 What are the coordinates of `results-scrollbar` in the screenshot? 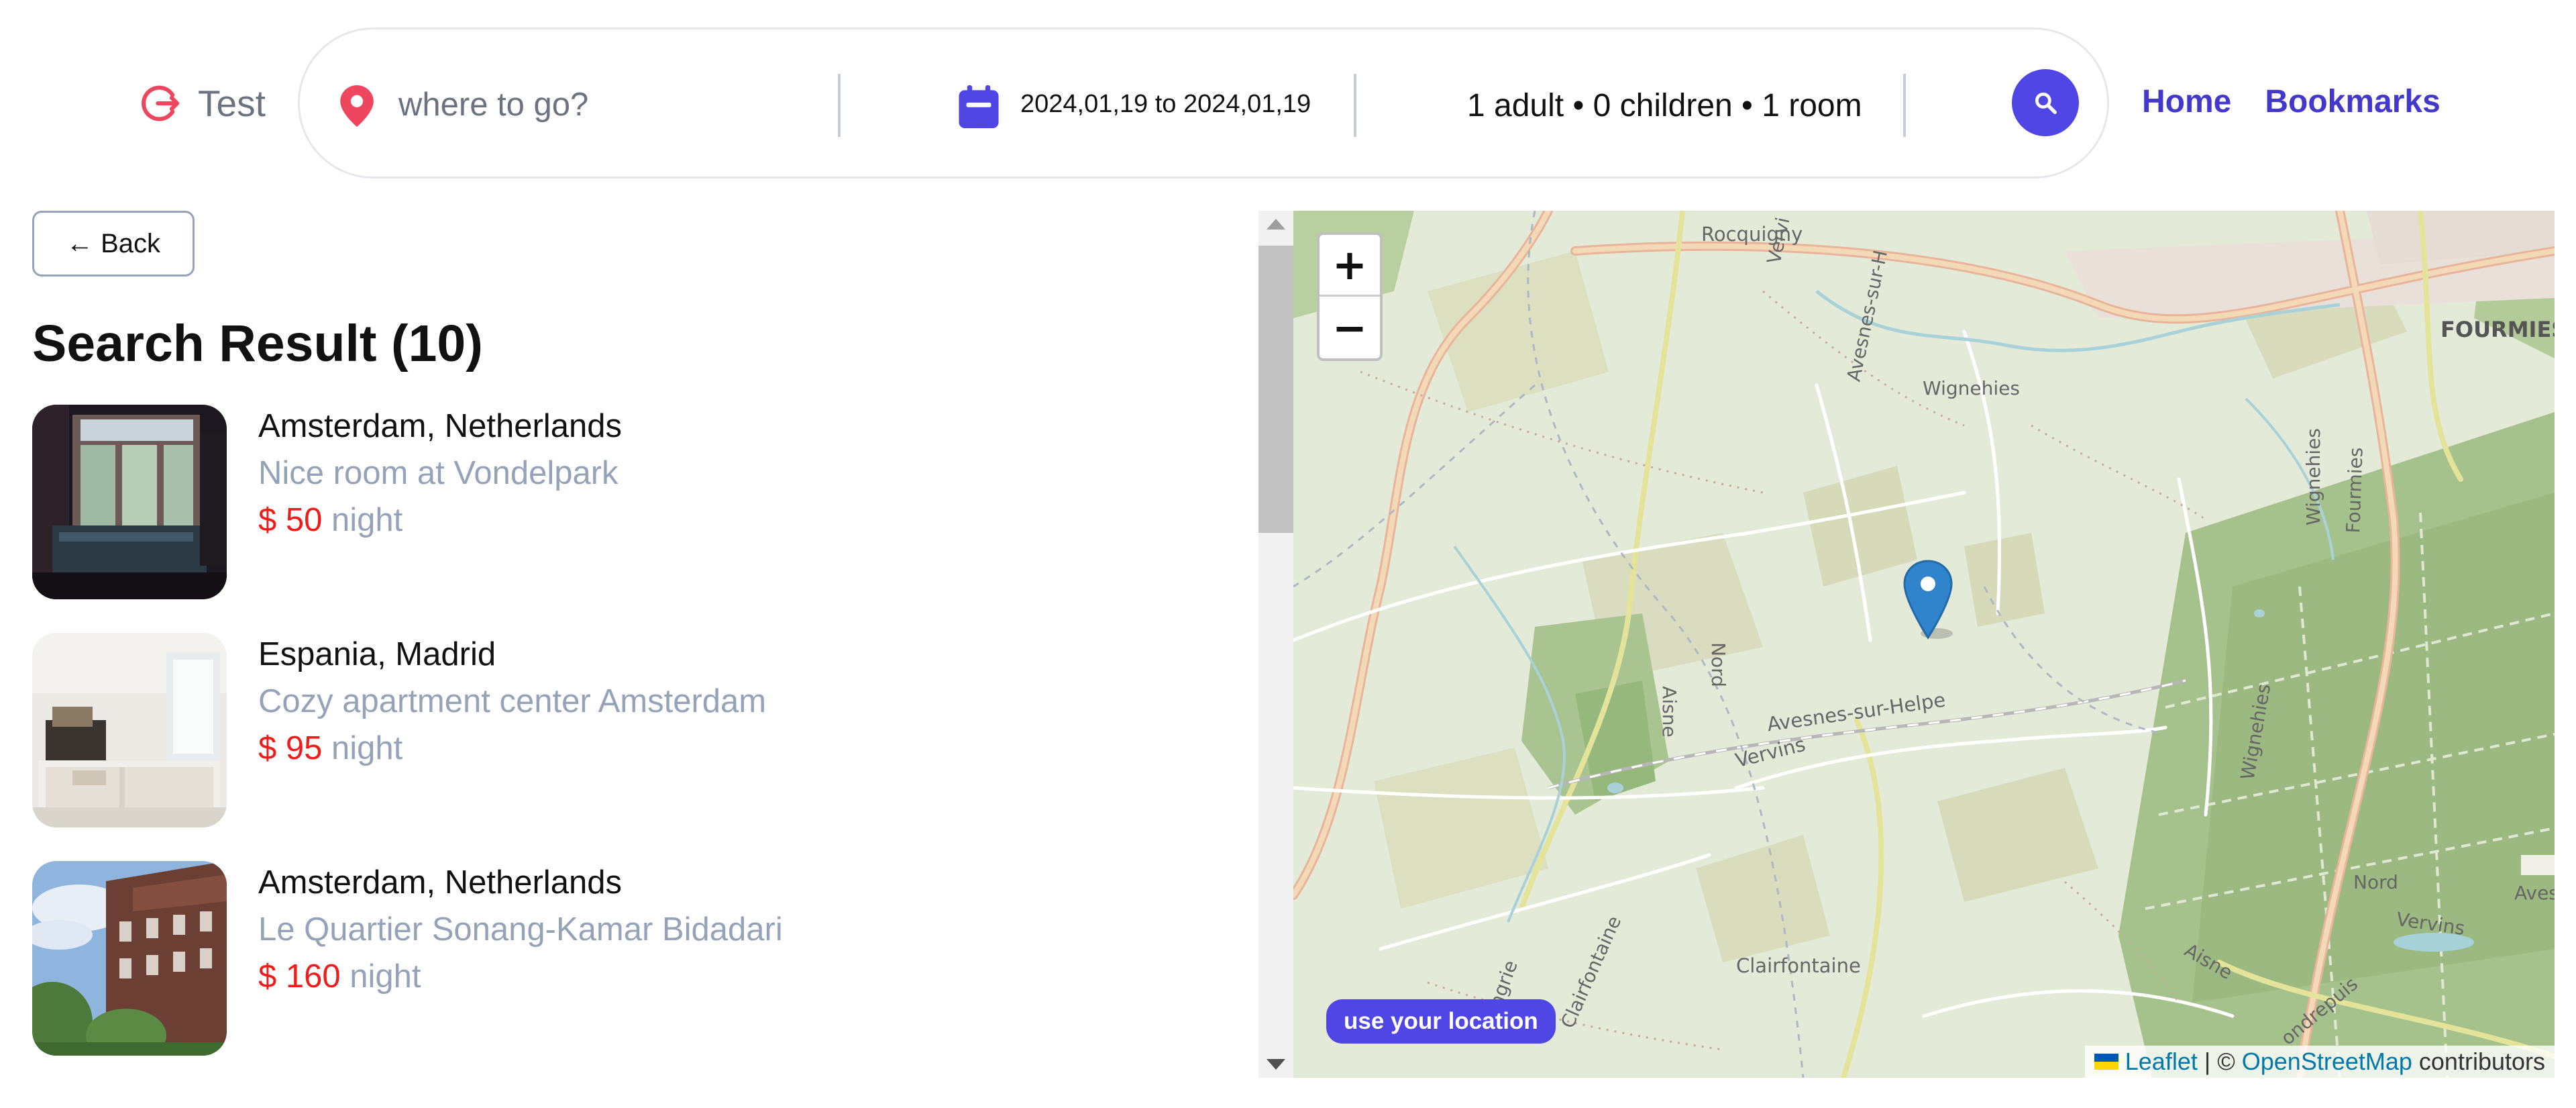 It's located at (1275, 645).